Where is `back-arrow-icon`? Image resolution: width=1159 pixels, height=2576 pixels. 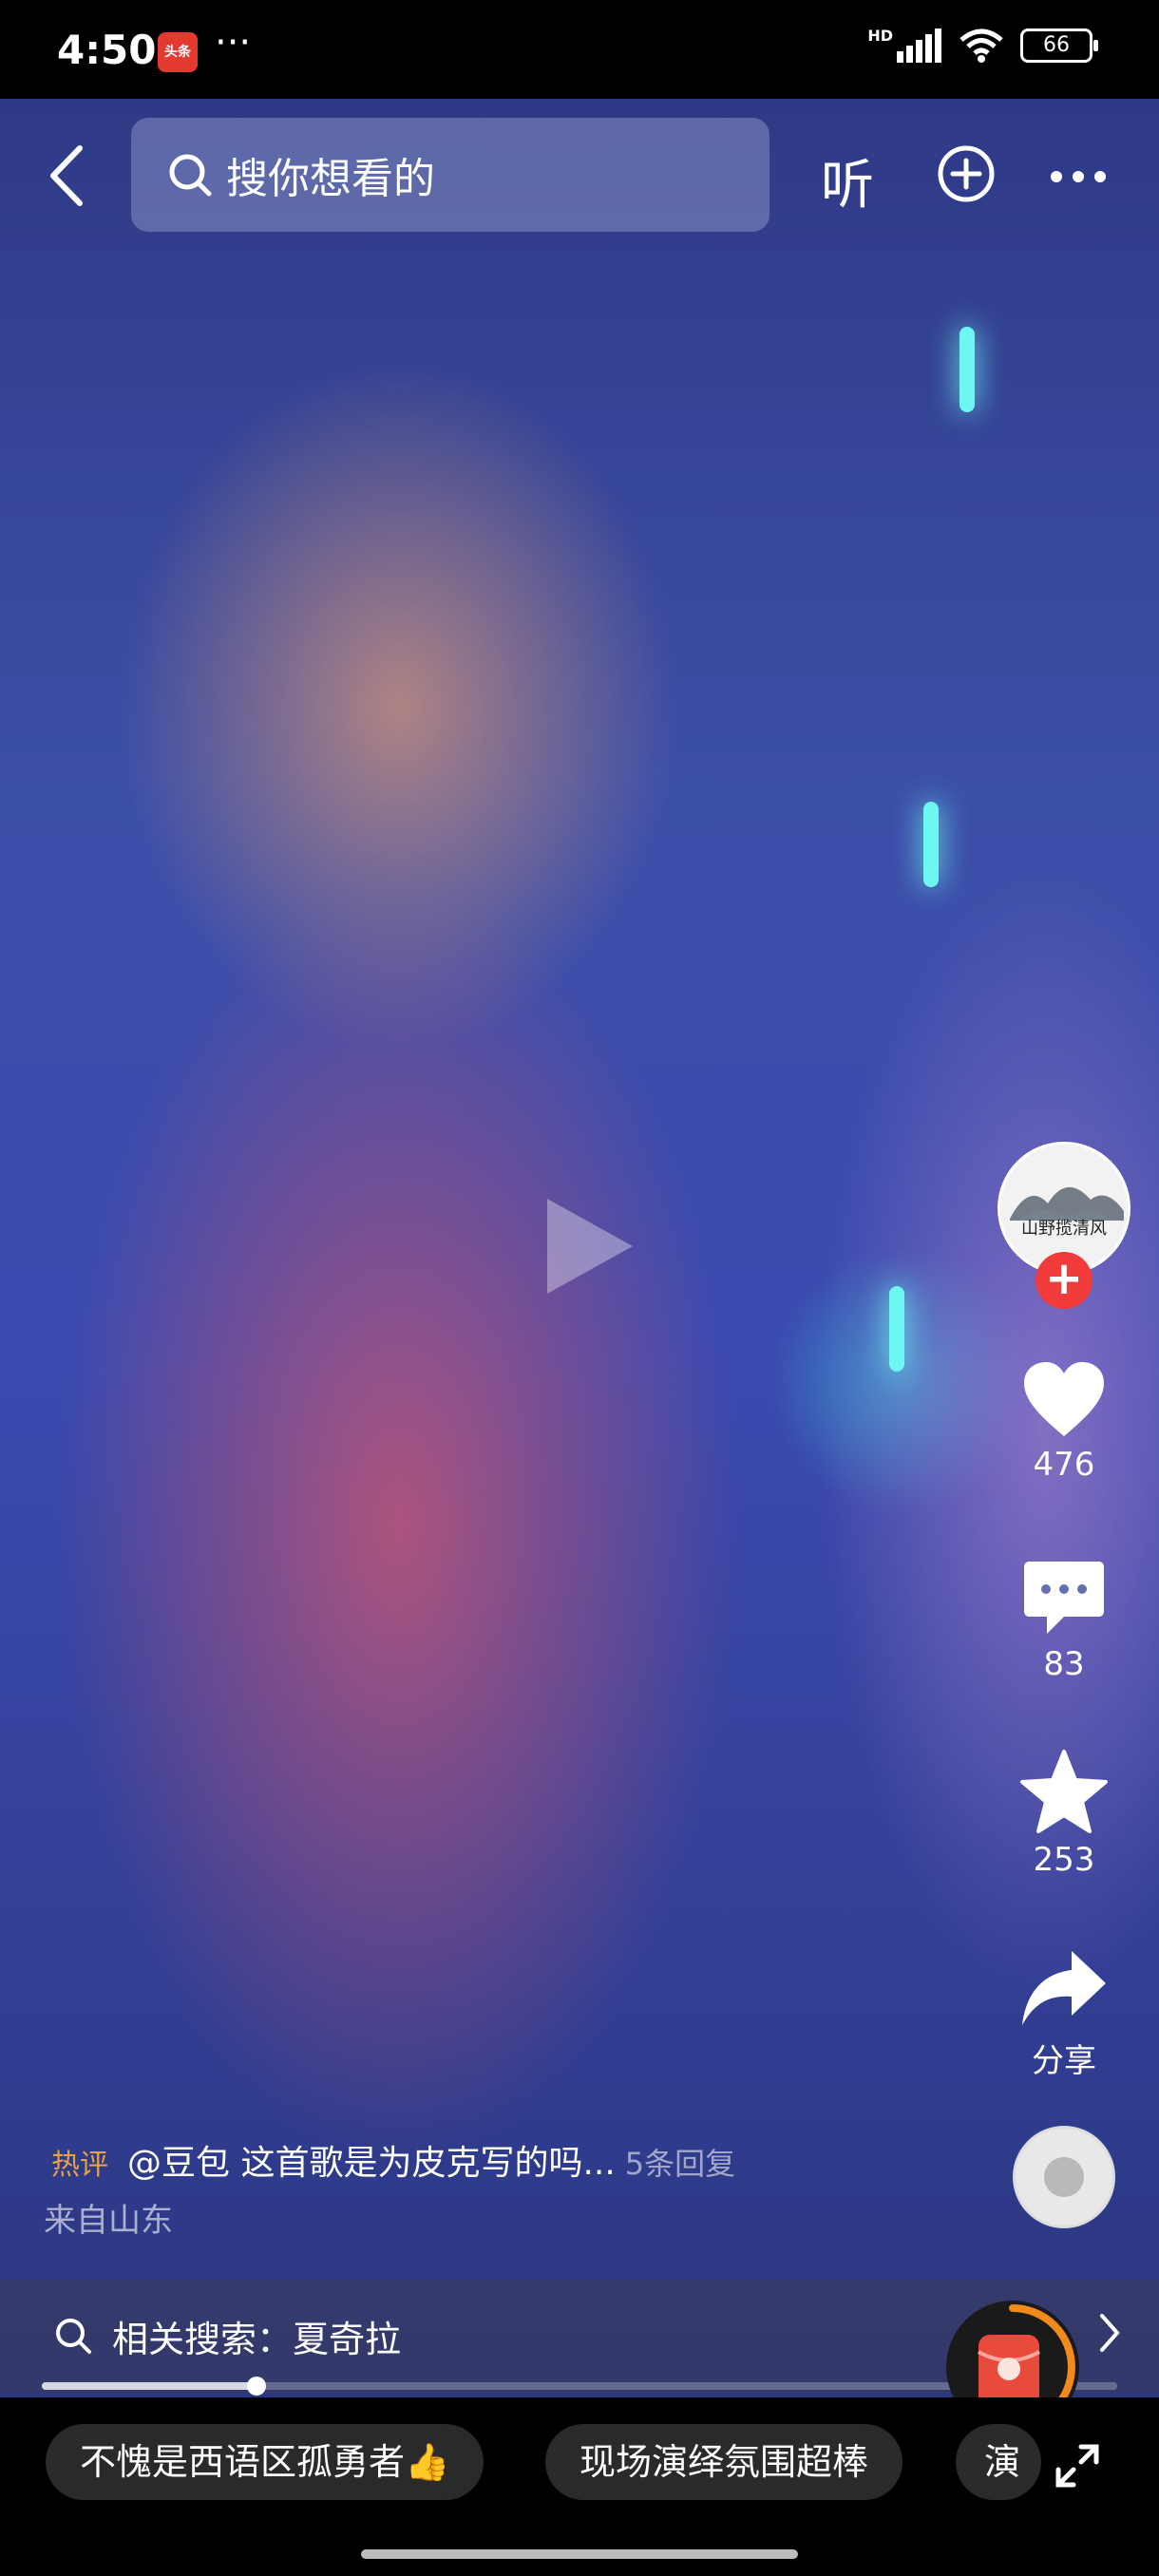 back-arrow-icon is located at coordinates (70, 175).